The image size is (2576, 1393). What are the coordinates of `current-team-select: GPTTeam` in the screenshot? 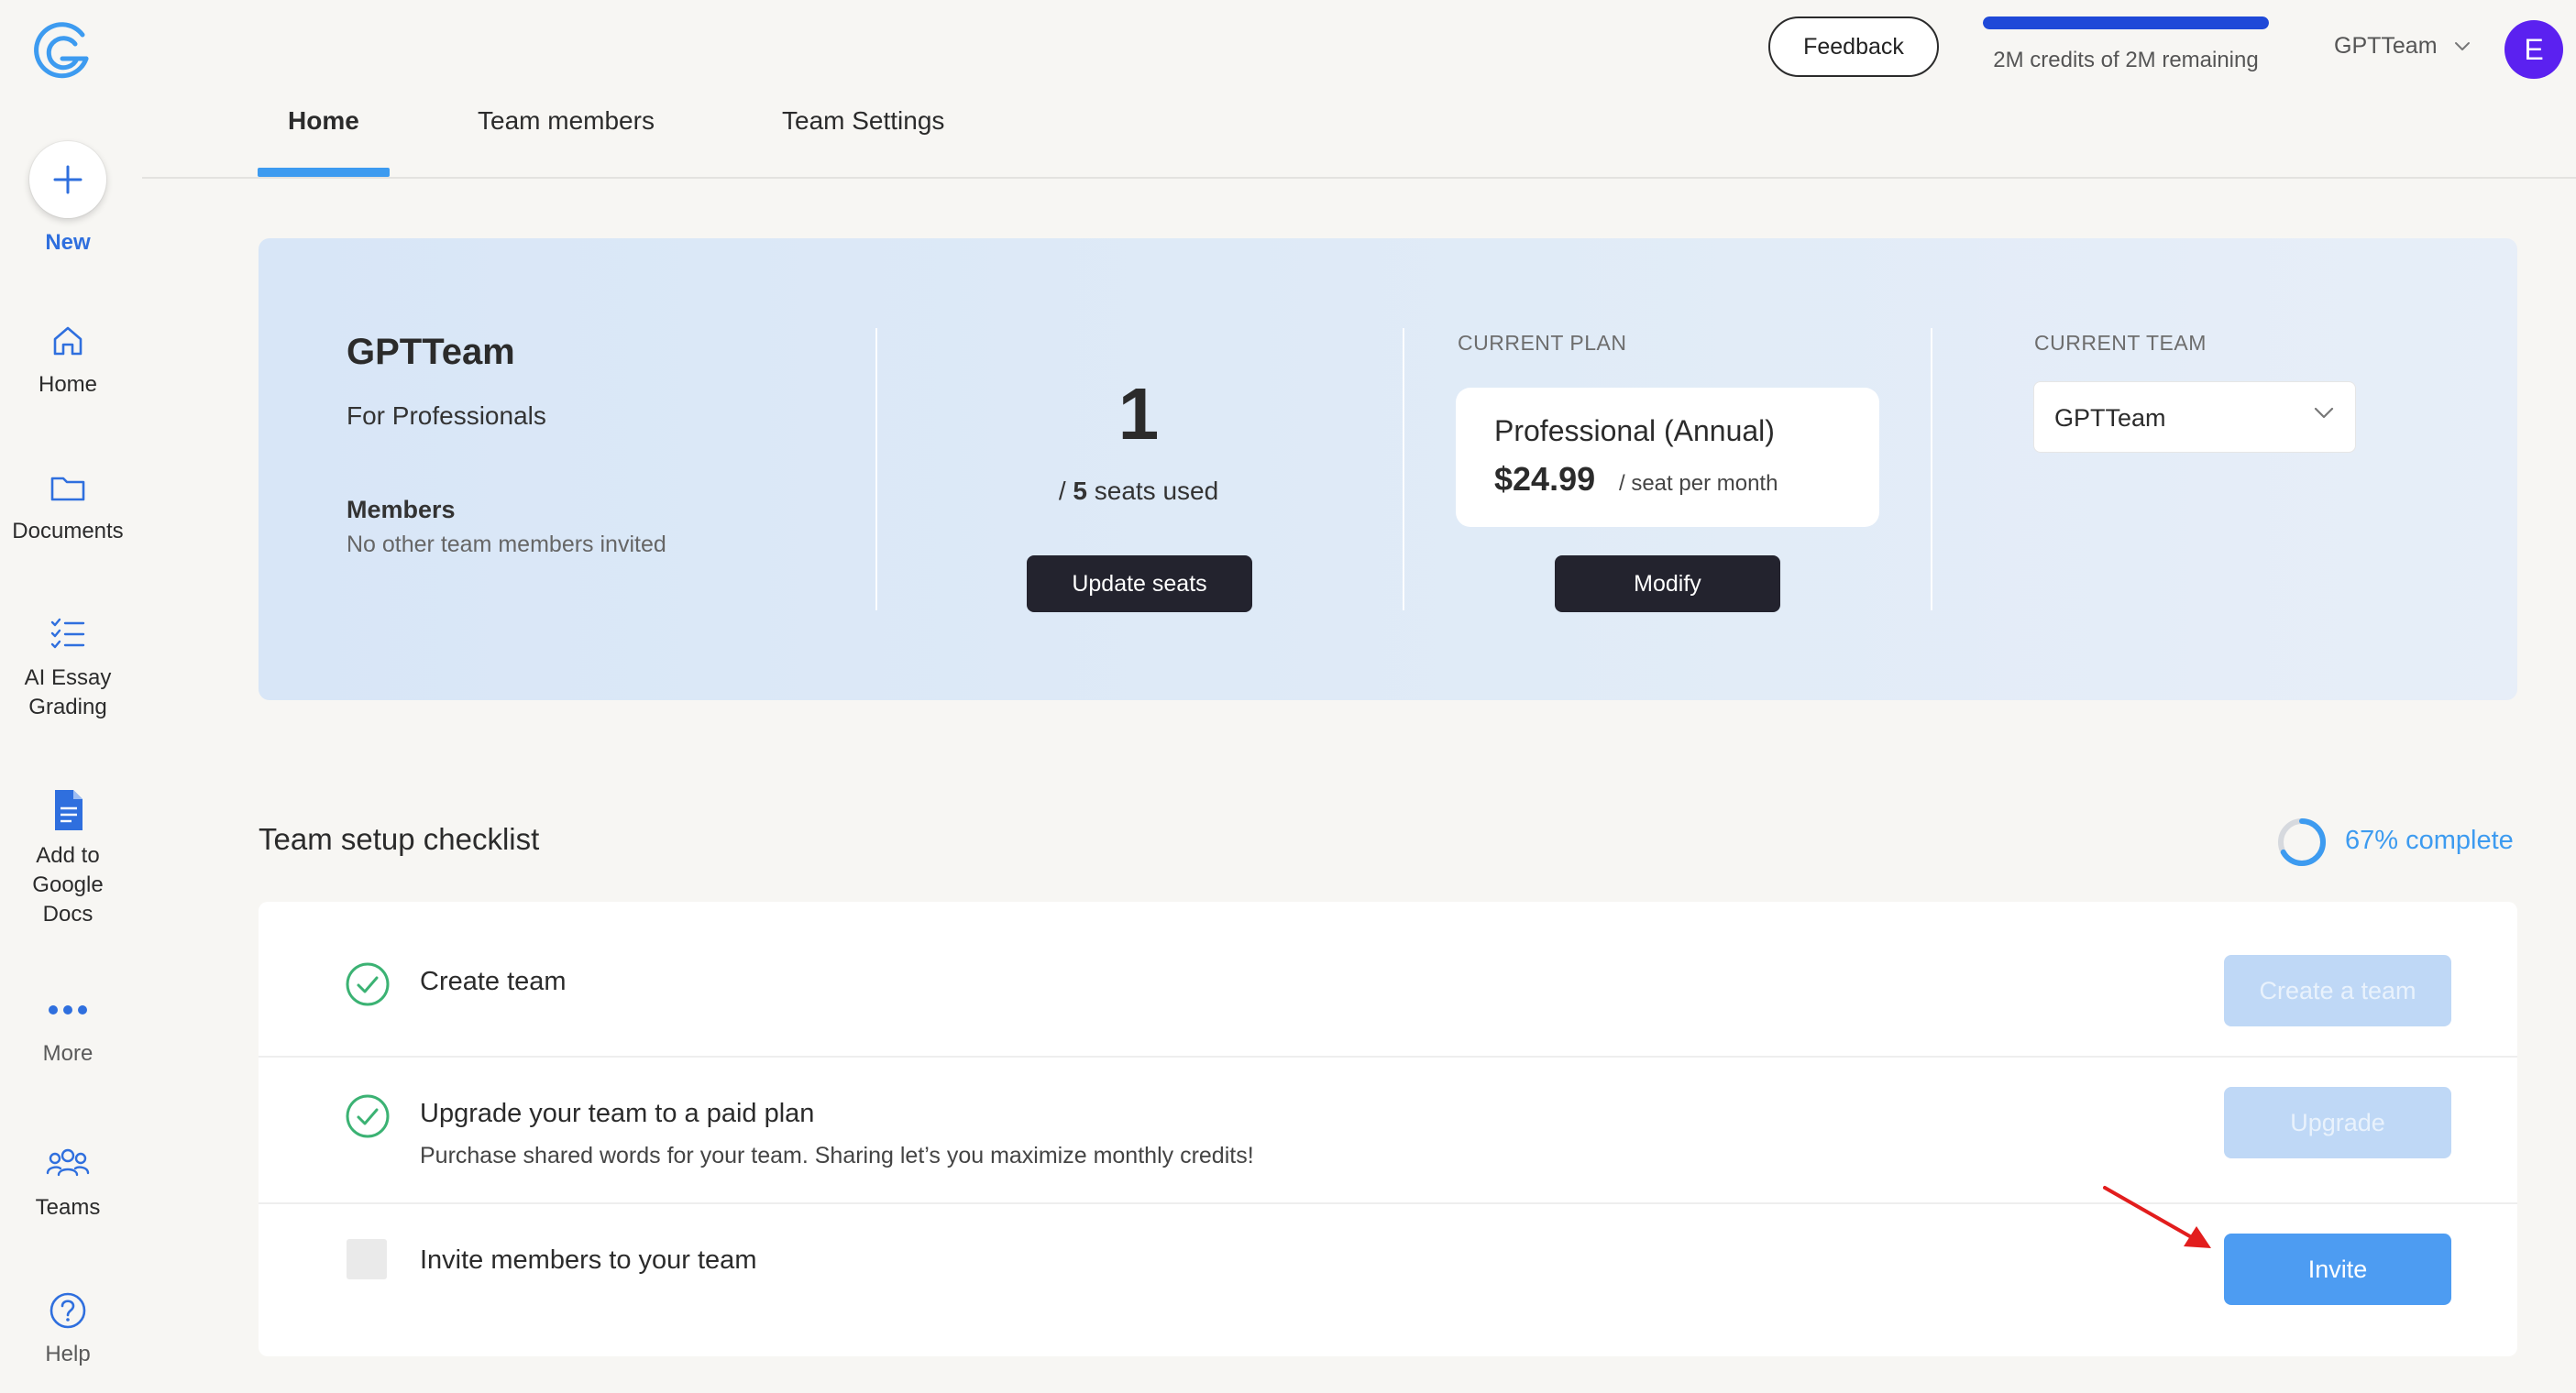 It's located at (2194, 417).